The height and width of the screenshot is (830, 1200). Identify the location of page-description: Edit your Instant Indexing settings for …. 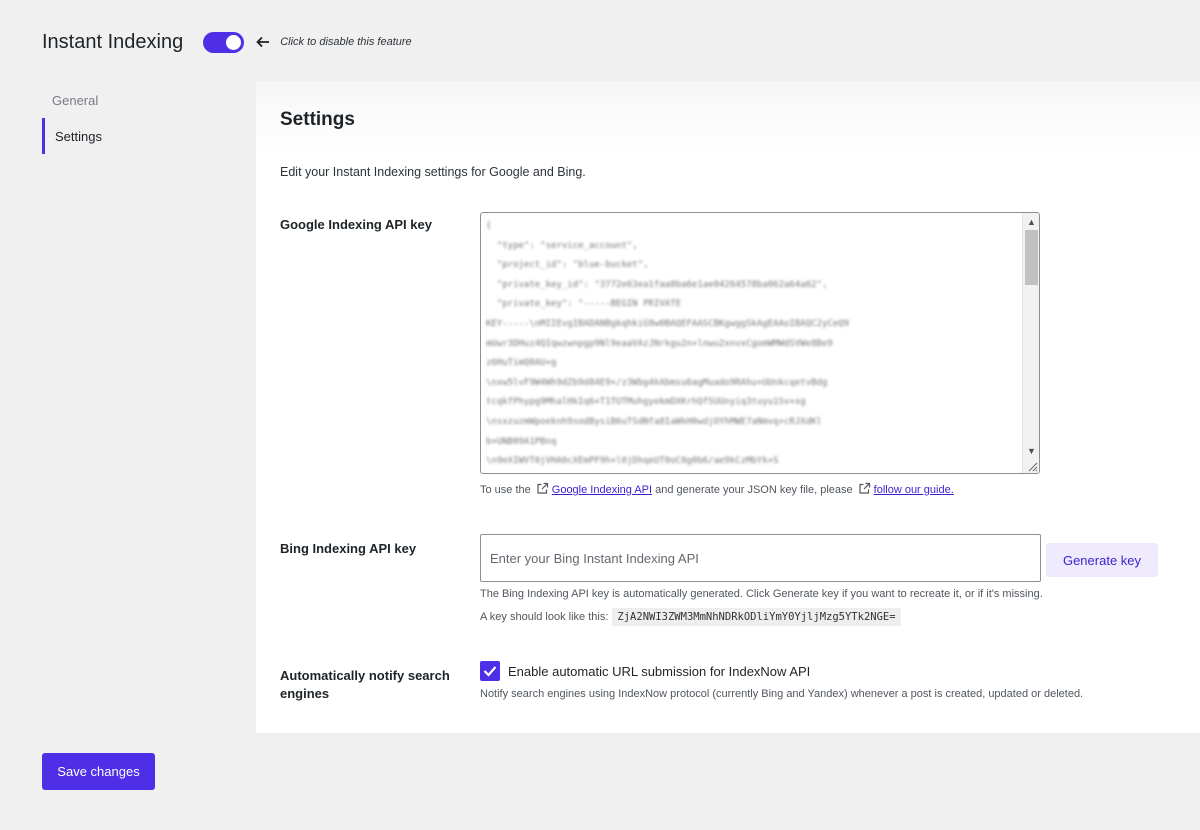
(433, 172).